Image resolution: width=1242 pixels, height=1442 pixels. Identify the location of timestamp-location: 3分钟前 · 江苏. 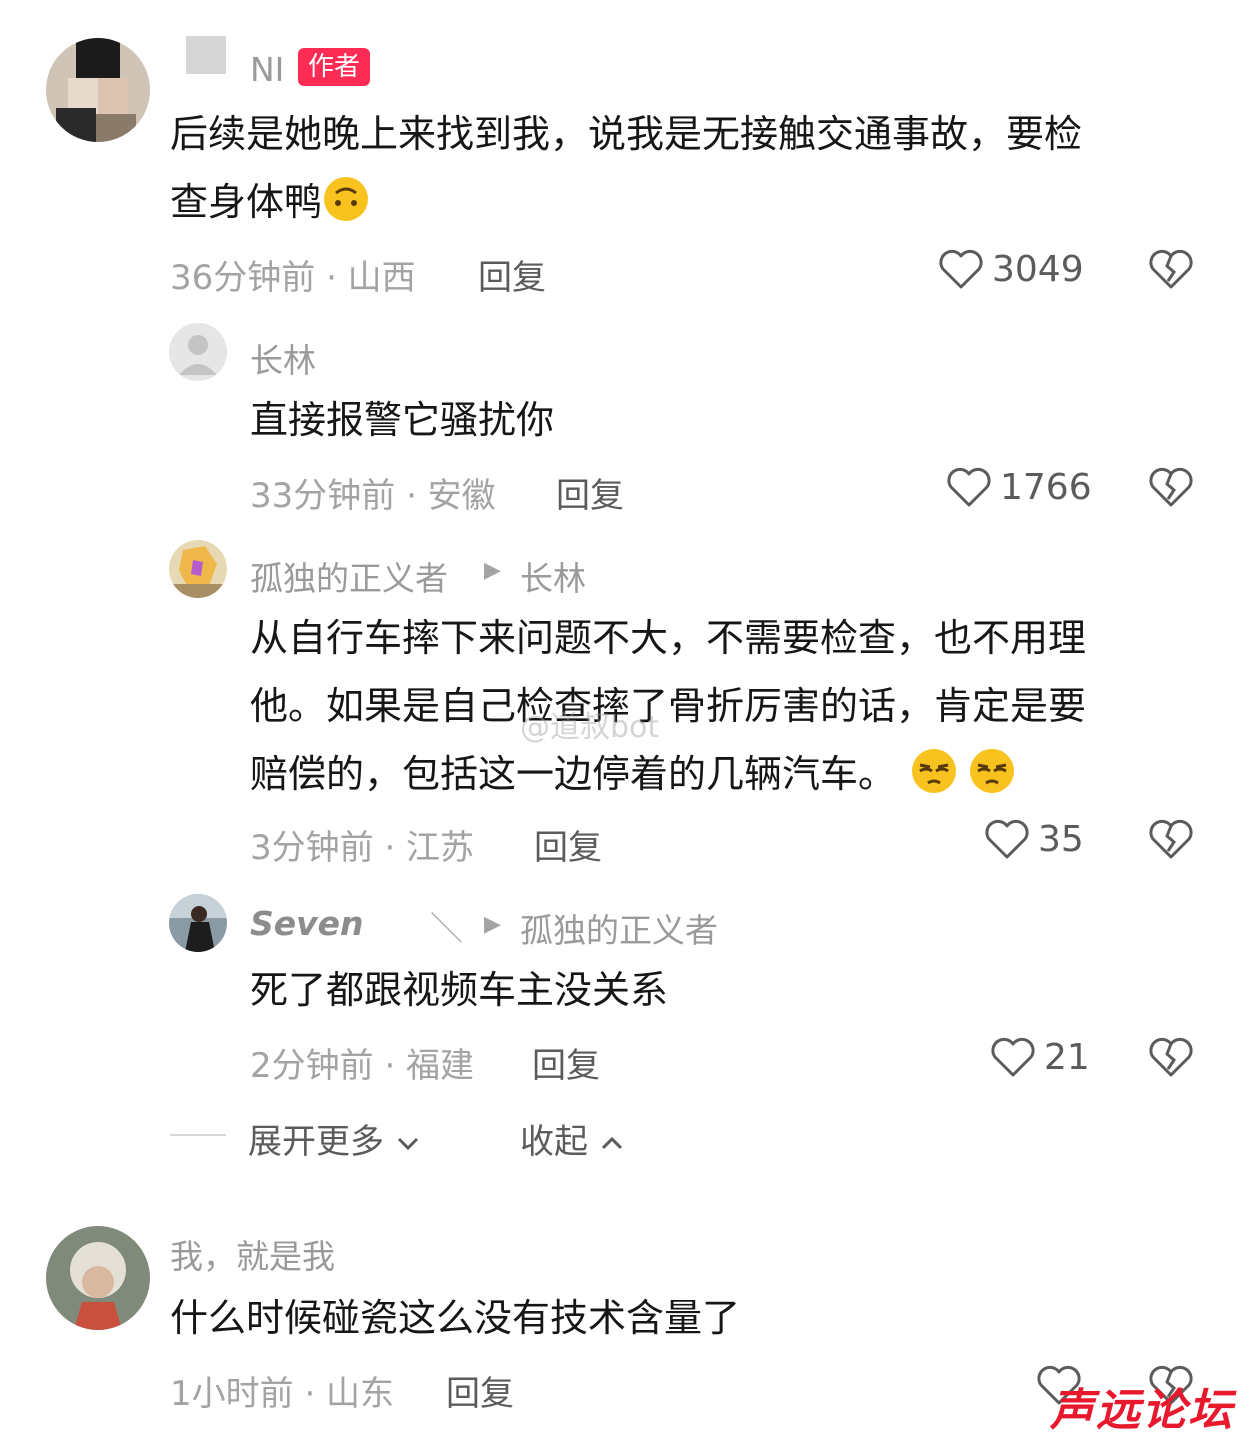
(362, 848).